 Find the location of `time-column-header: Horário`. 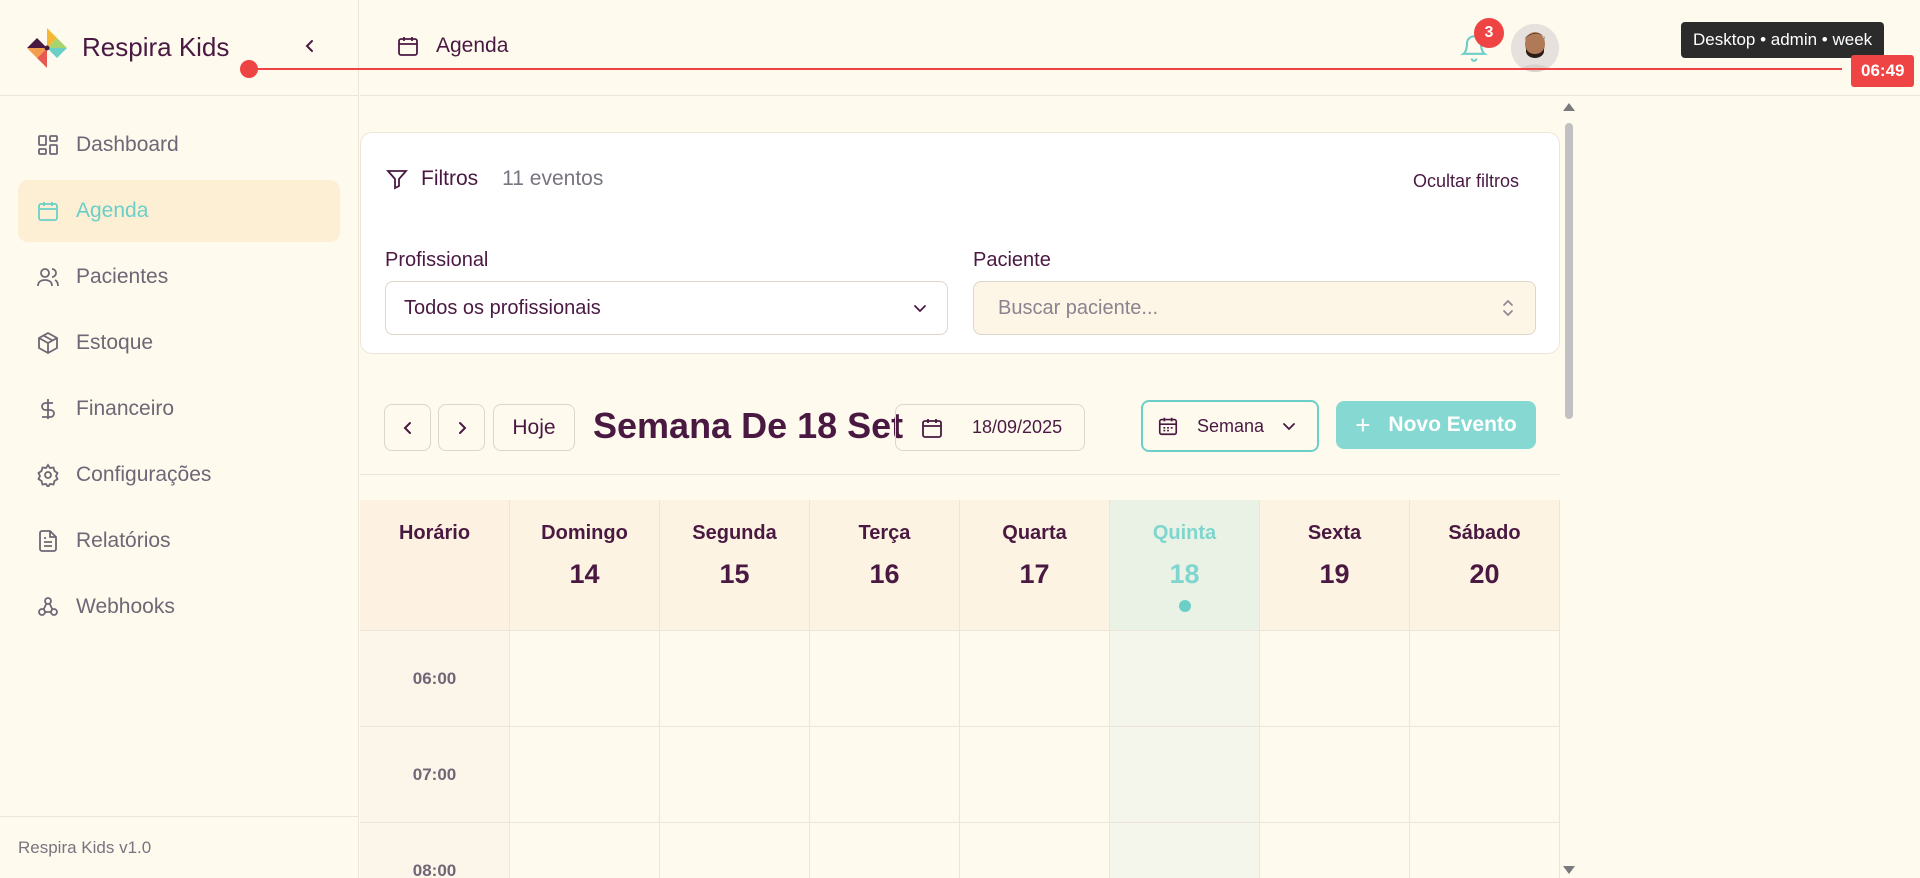

time-column-header: Horário is located at coordinates (435, 565).